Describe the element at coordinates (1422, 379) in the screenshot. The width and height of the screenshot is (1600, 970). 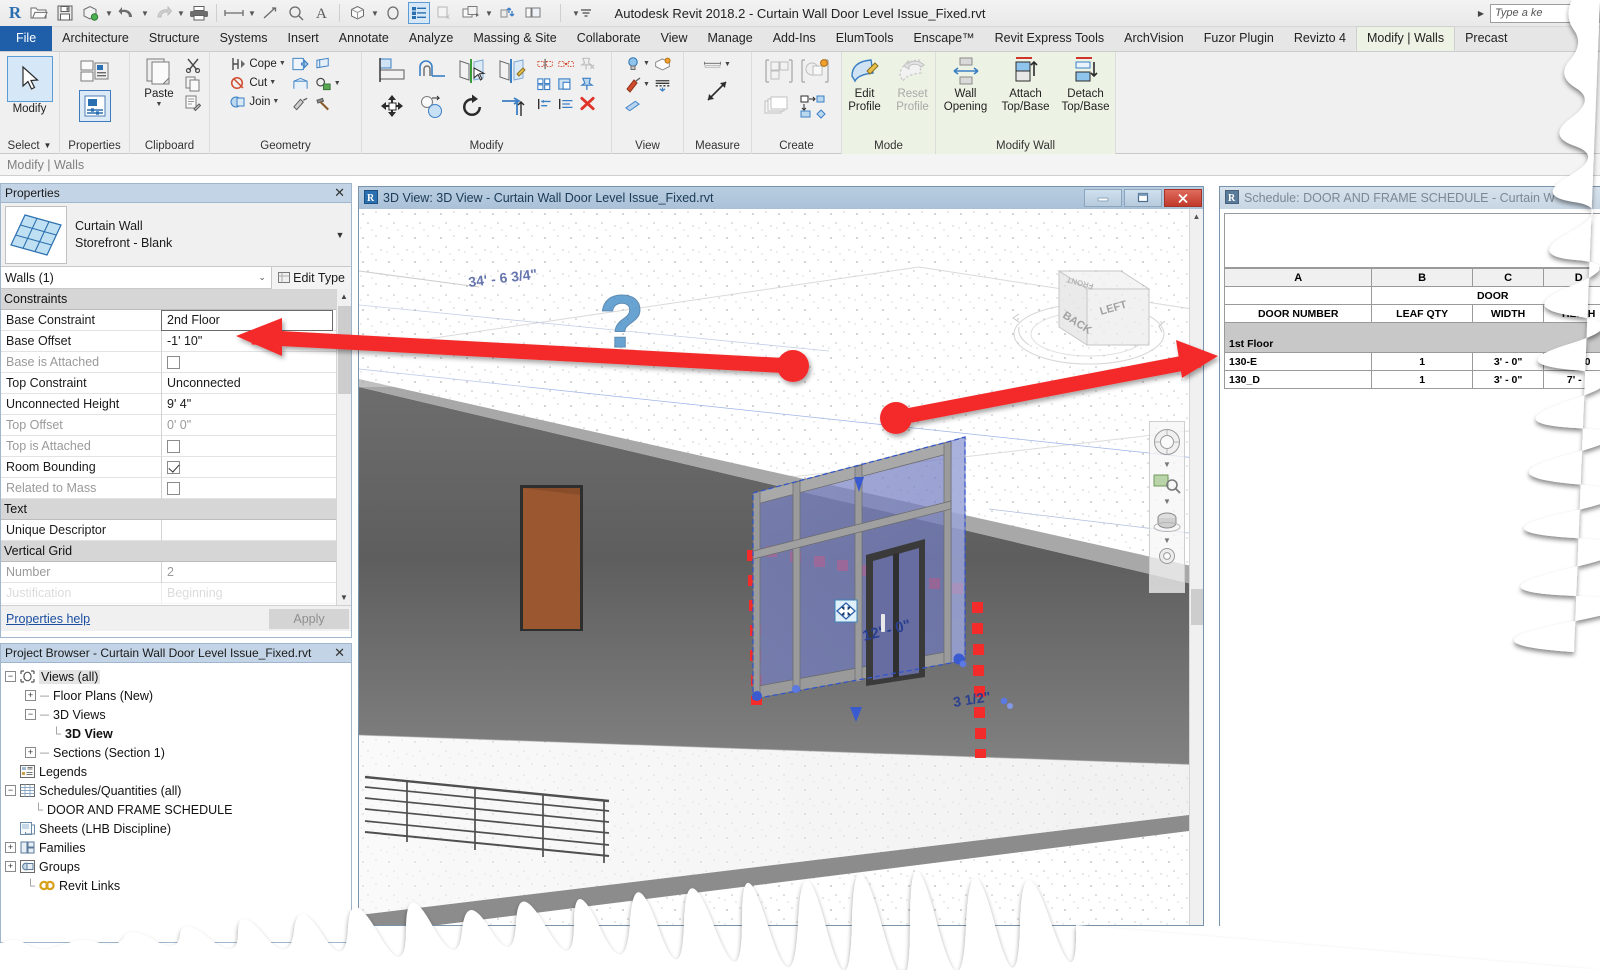
I see `cell-leaf-qty: 1` at that location.